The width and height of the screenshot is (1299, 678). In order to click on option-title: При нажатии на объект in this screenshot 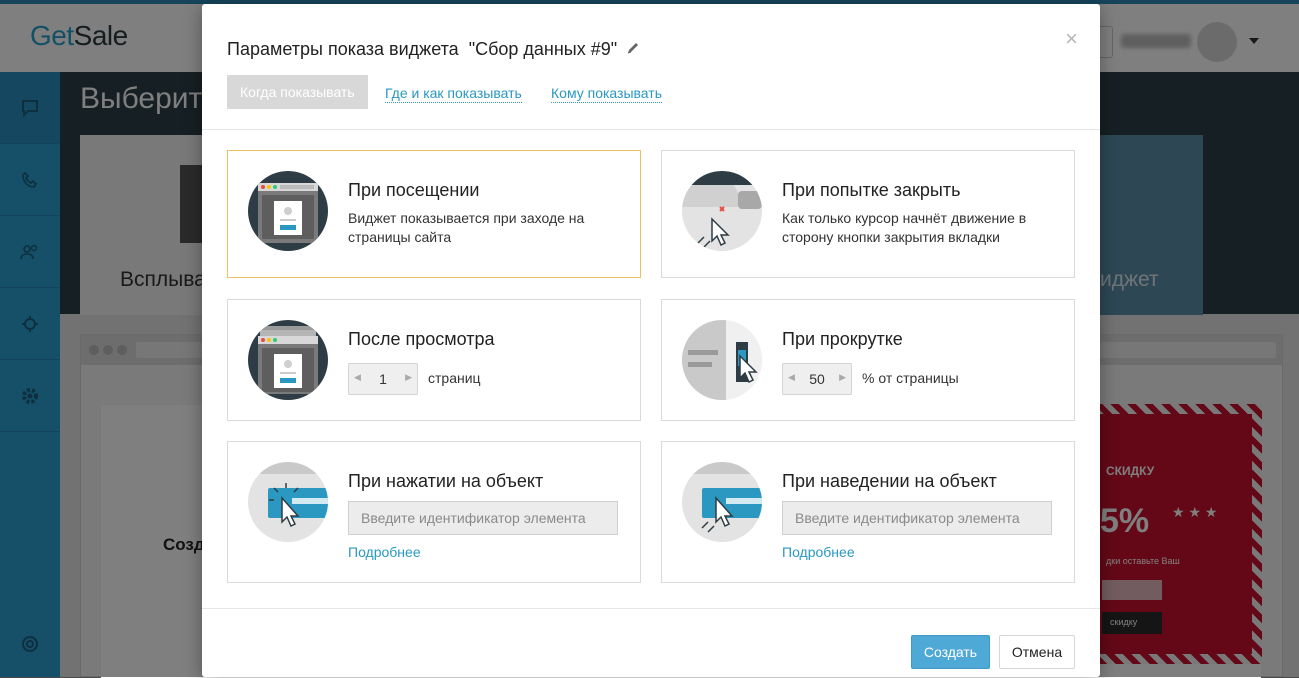, I will do `click(446, 481)`.